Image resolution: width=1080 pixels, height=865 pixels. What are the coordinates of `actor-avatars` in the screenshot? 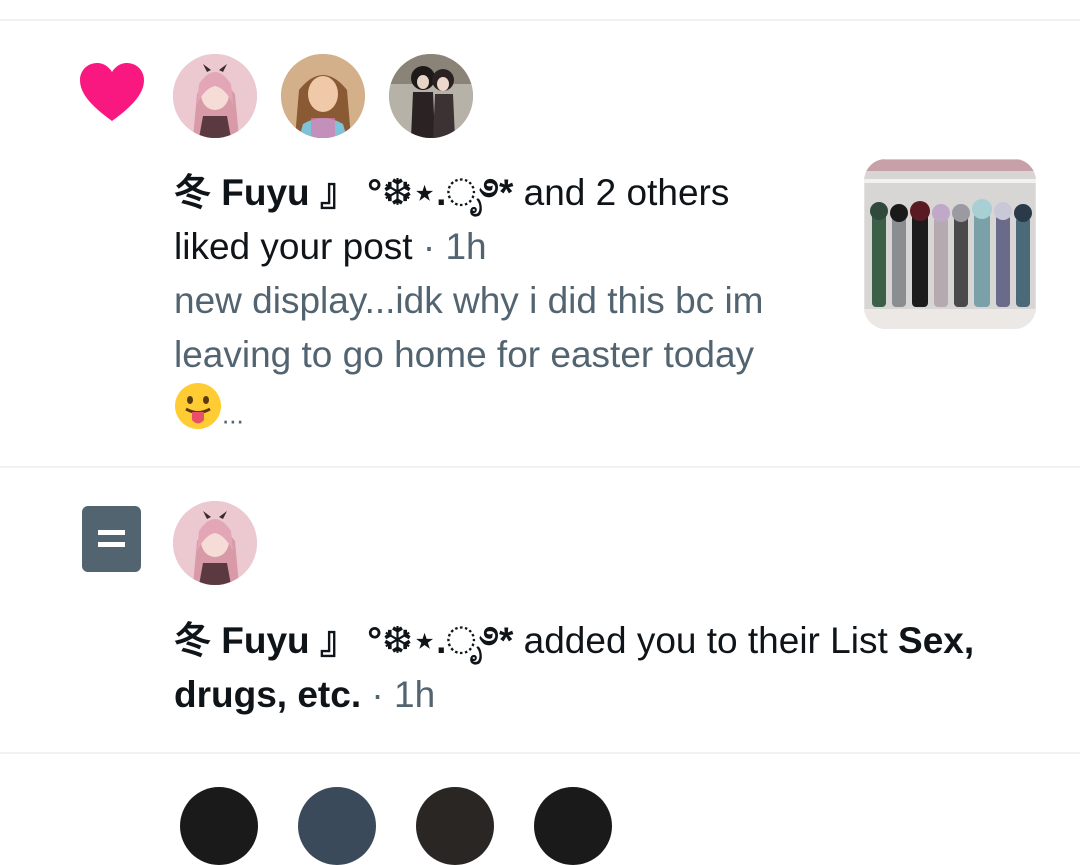 It's located at (215, 543).